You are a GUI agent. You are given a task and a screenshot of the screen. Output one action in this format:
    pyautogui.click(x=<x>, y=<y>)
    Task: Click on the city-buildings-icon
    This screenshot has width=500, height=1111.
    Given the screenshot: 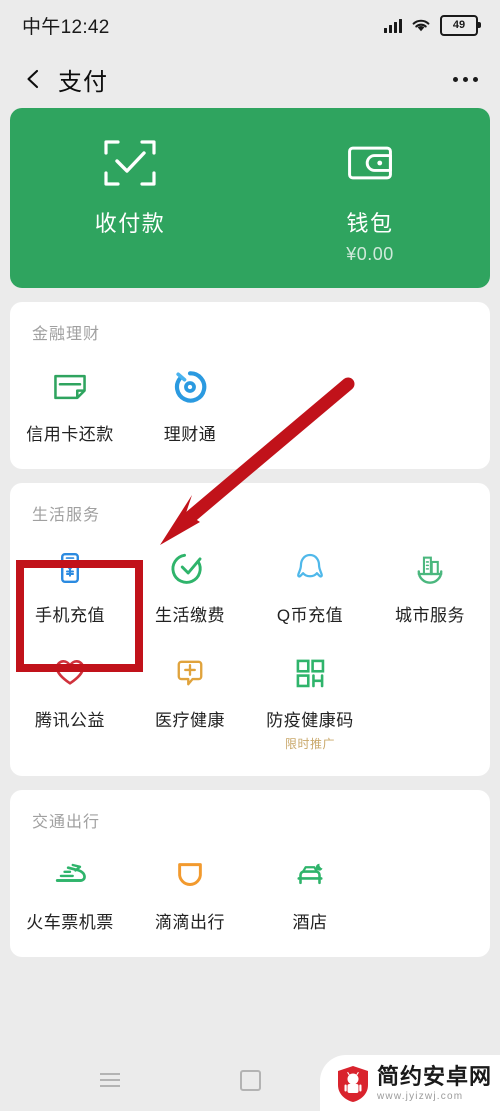 What is the action you would take?
    pyautogui.click(x=430, y=568)
    